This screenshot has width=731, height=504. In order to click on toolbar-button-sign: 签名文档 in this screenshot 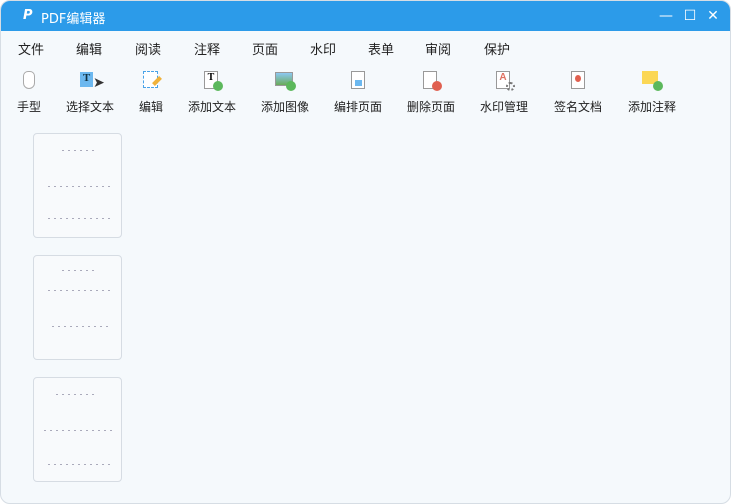, I will do `click(578, 92)`.